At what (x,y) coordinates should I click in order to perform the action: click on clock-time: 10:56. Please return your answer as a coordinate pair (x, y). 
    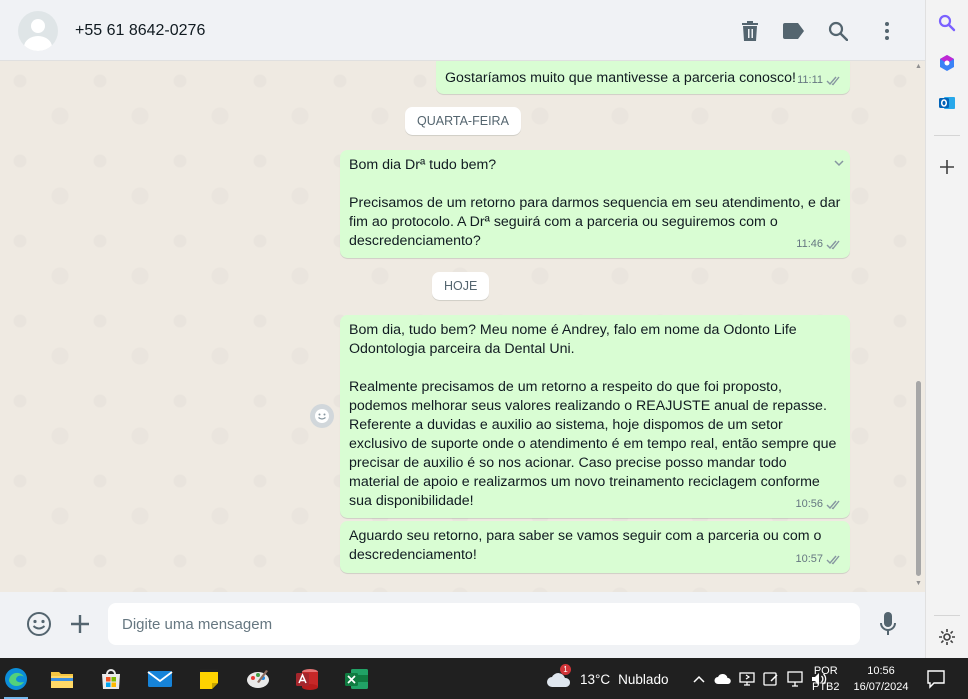
    Looking at the image, I should click on (881, 671).